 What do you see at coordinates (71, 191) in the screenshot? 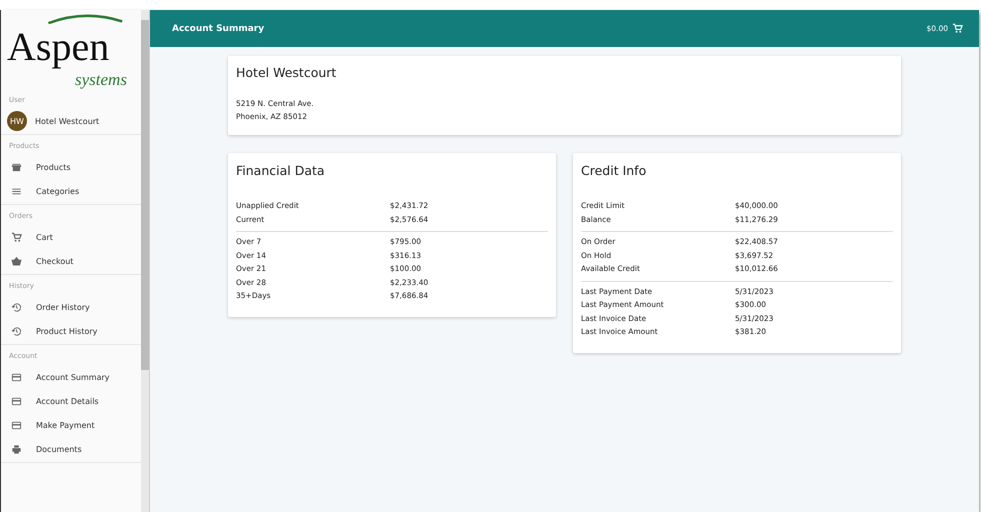
I see `sidebar-item: Categories` at bounding box center [71, 191].